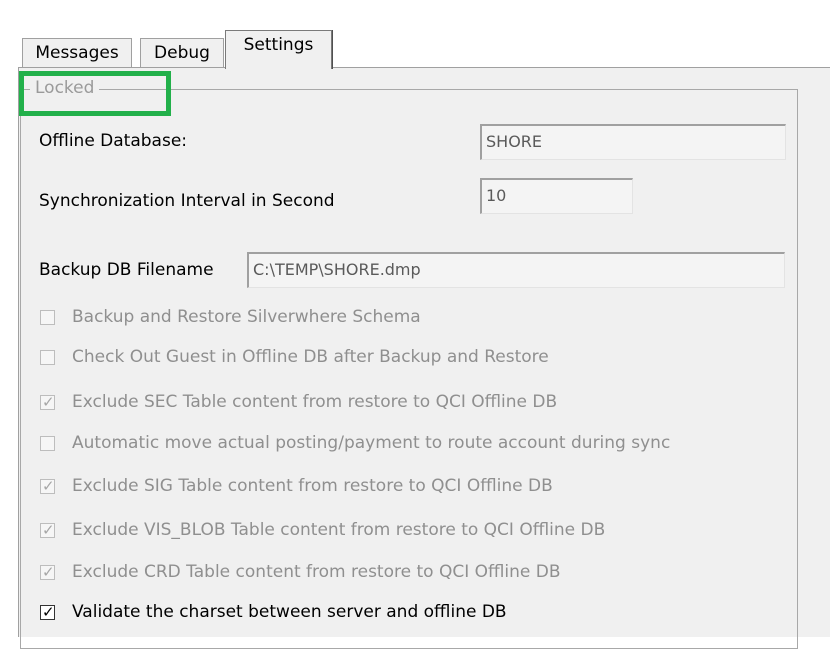 This screenshot has width=830, height=649. What do you see at coordinates (126, 270) in the screenshot?
I see `backup-filename-label: Backup DB Filename` at bounding box center [126, 270].